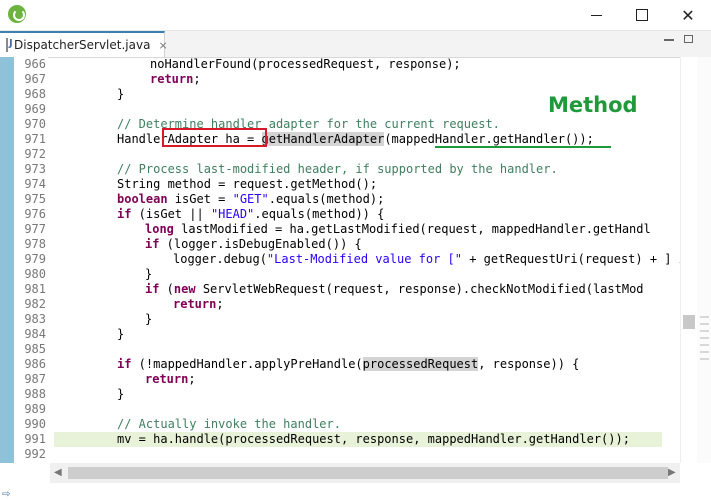 The image size is (711, 500). What do you see at coordinates (704, 260) in the screenshot?
I see `overview-ruler` at bounding box center [704, 260].